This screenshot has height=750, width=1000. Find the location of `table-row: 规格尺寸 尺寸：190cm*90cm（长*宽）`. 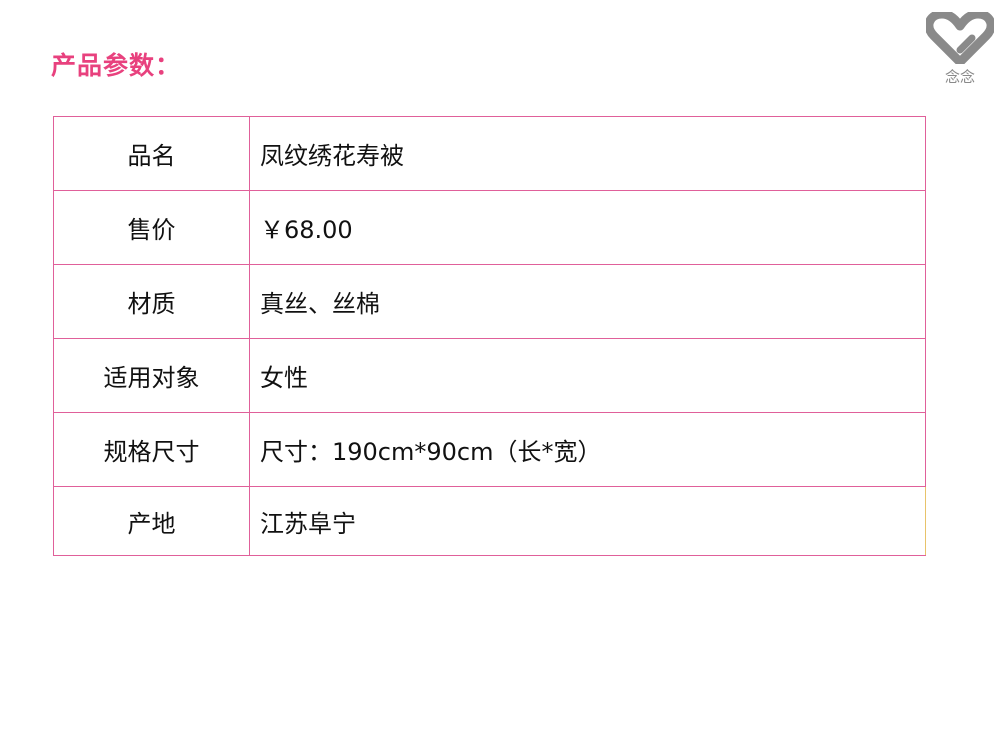

table-row: 规格尺寸 尺寸：190cm*90cm（长*宽） is located at coordinates (489, 449).